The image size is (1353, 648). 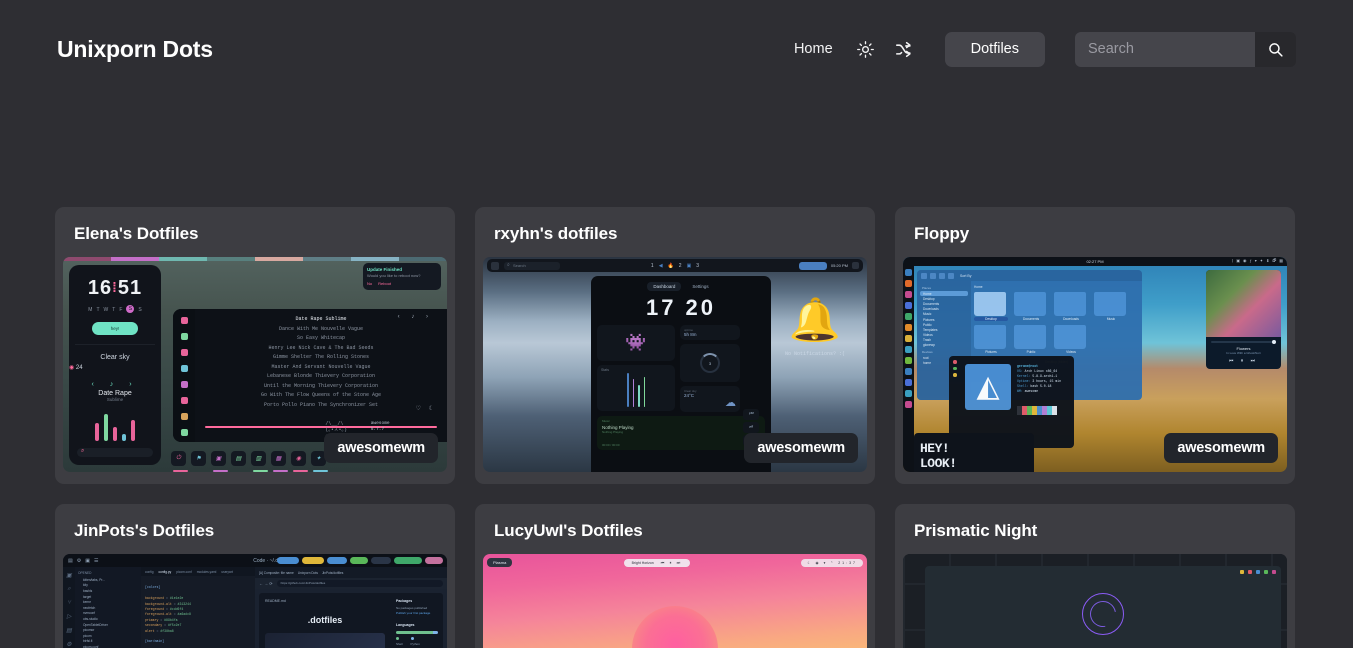 What do you see at coordinates (988, 387) in the screenshot?
I see `arch-logo-icon: ◭` at bounding box center [988, 387].